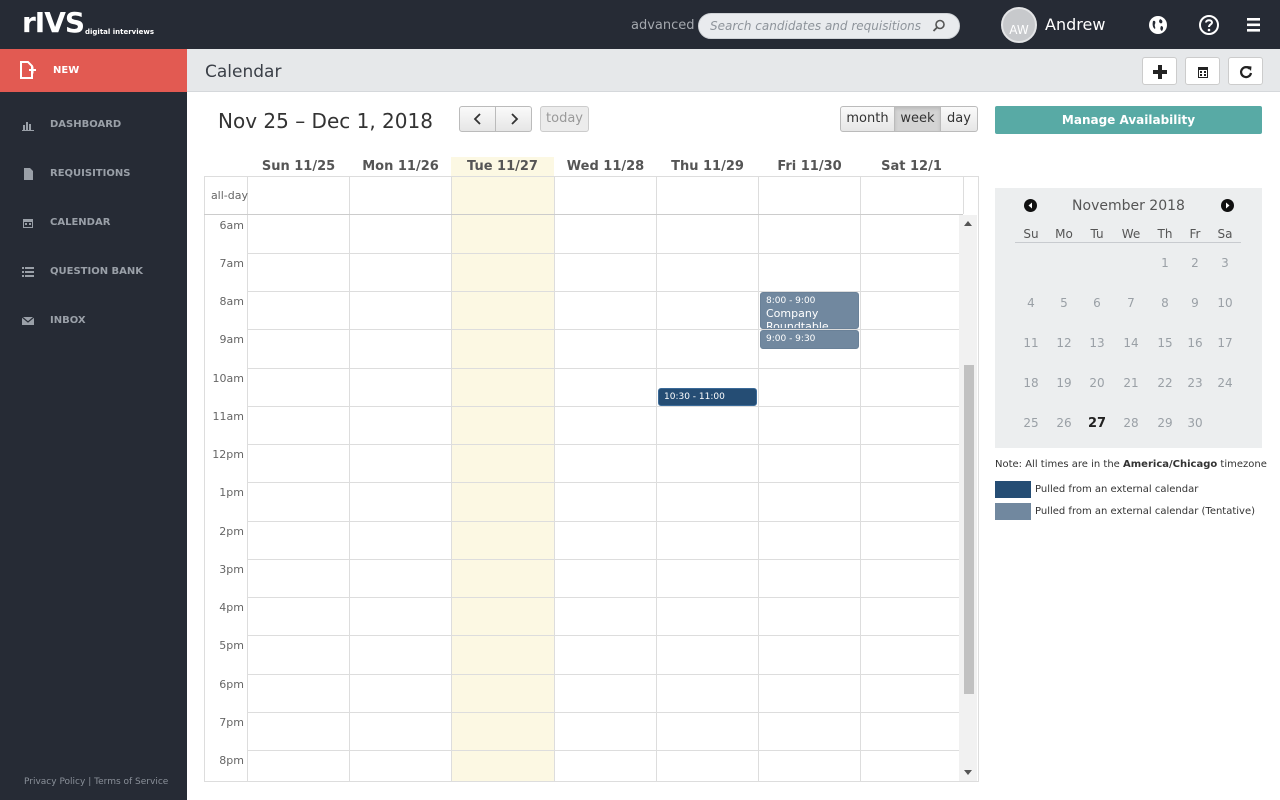 The height and width of the screenshot is (800, 1280). I want to click on calendar-event: 10:30 - 11:00, so click(707, 397).